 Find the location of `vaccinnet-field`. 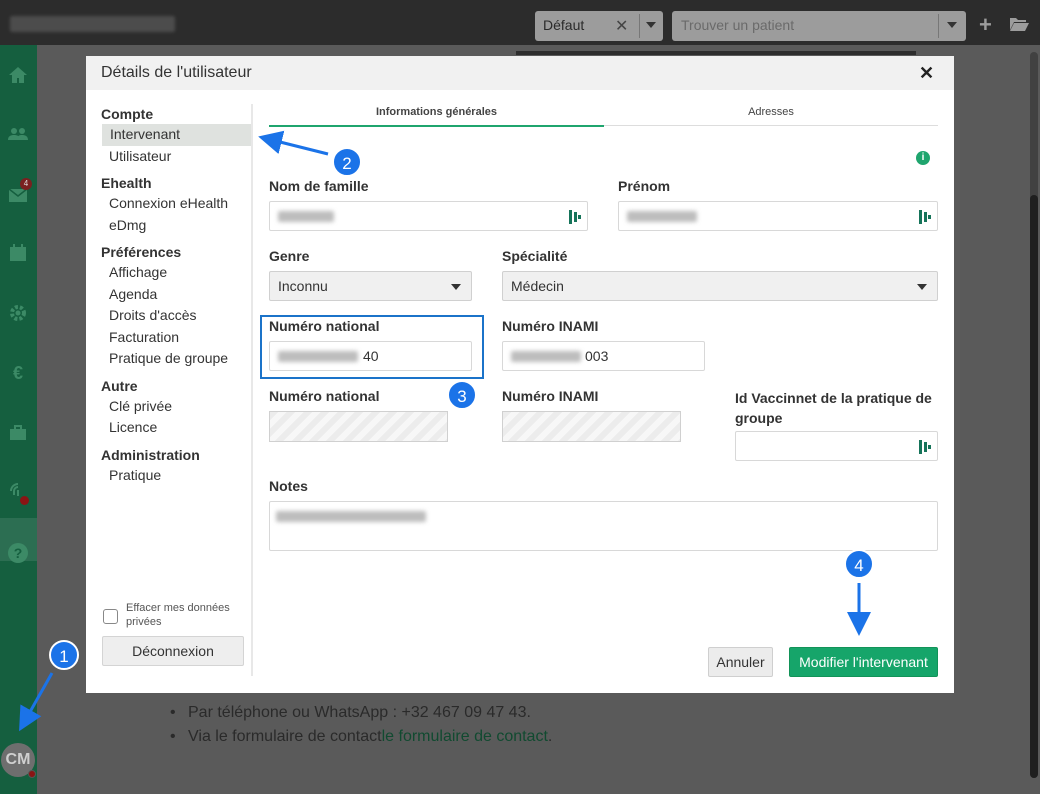

vaccinnet-field is located at coordinates (836, 446).